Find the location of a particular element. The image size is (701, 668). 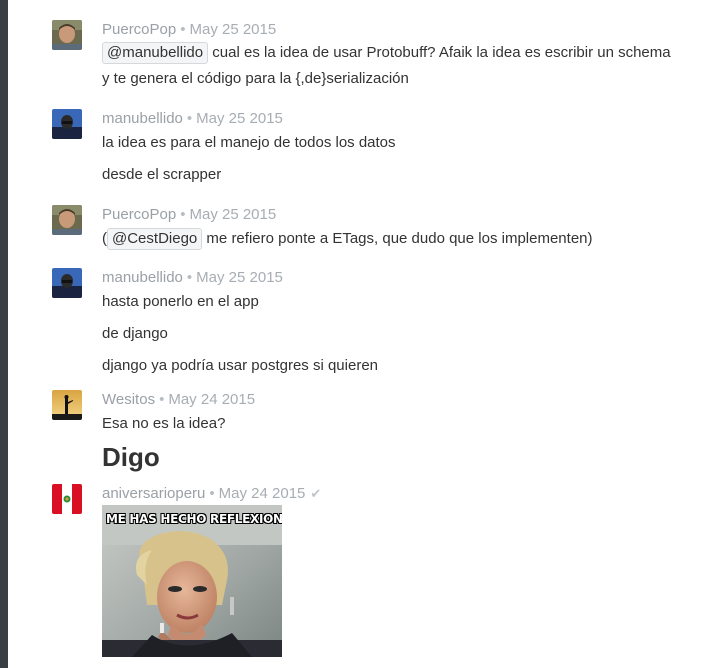

meme-image: ME HAS HECHO REFLEXIONAR is located at coordinates (192, 581).